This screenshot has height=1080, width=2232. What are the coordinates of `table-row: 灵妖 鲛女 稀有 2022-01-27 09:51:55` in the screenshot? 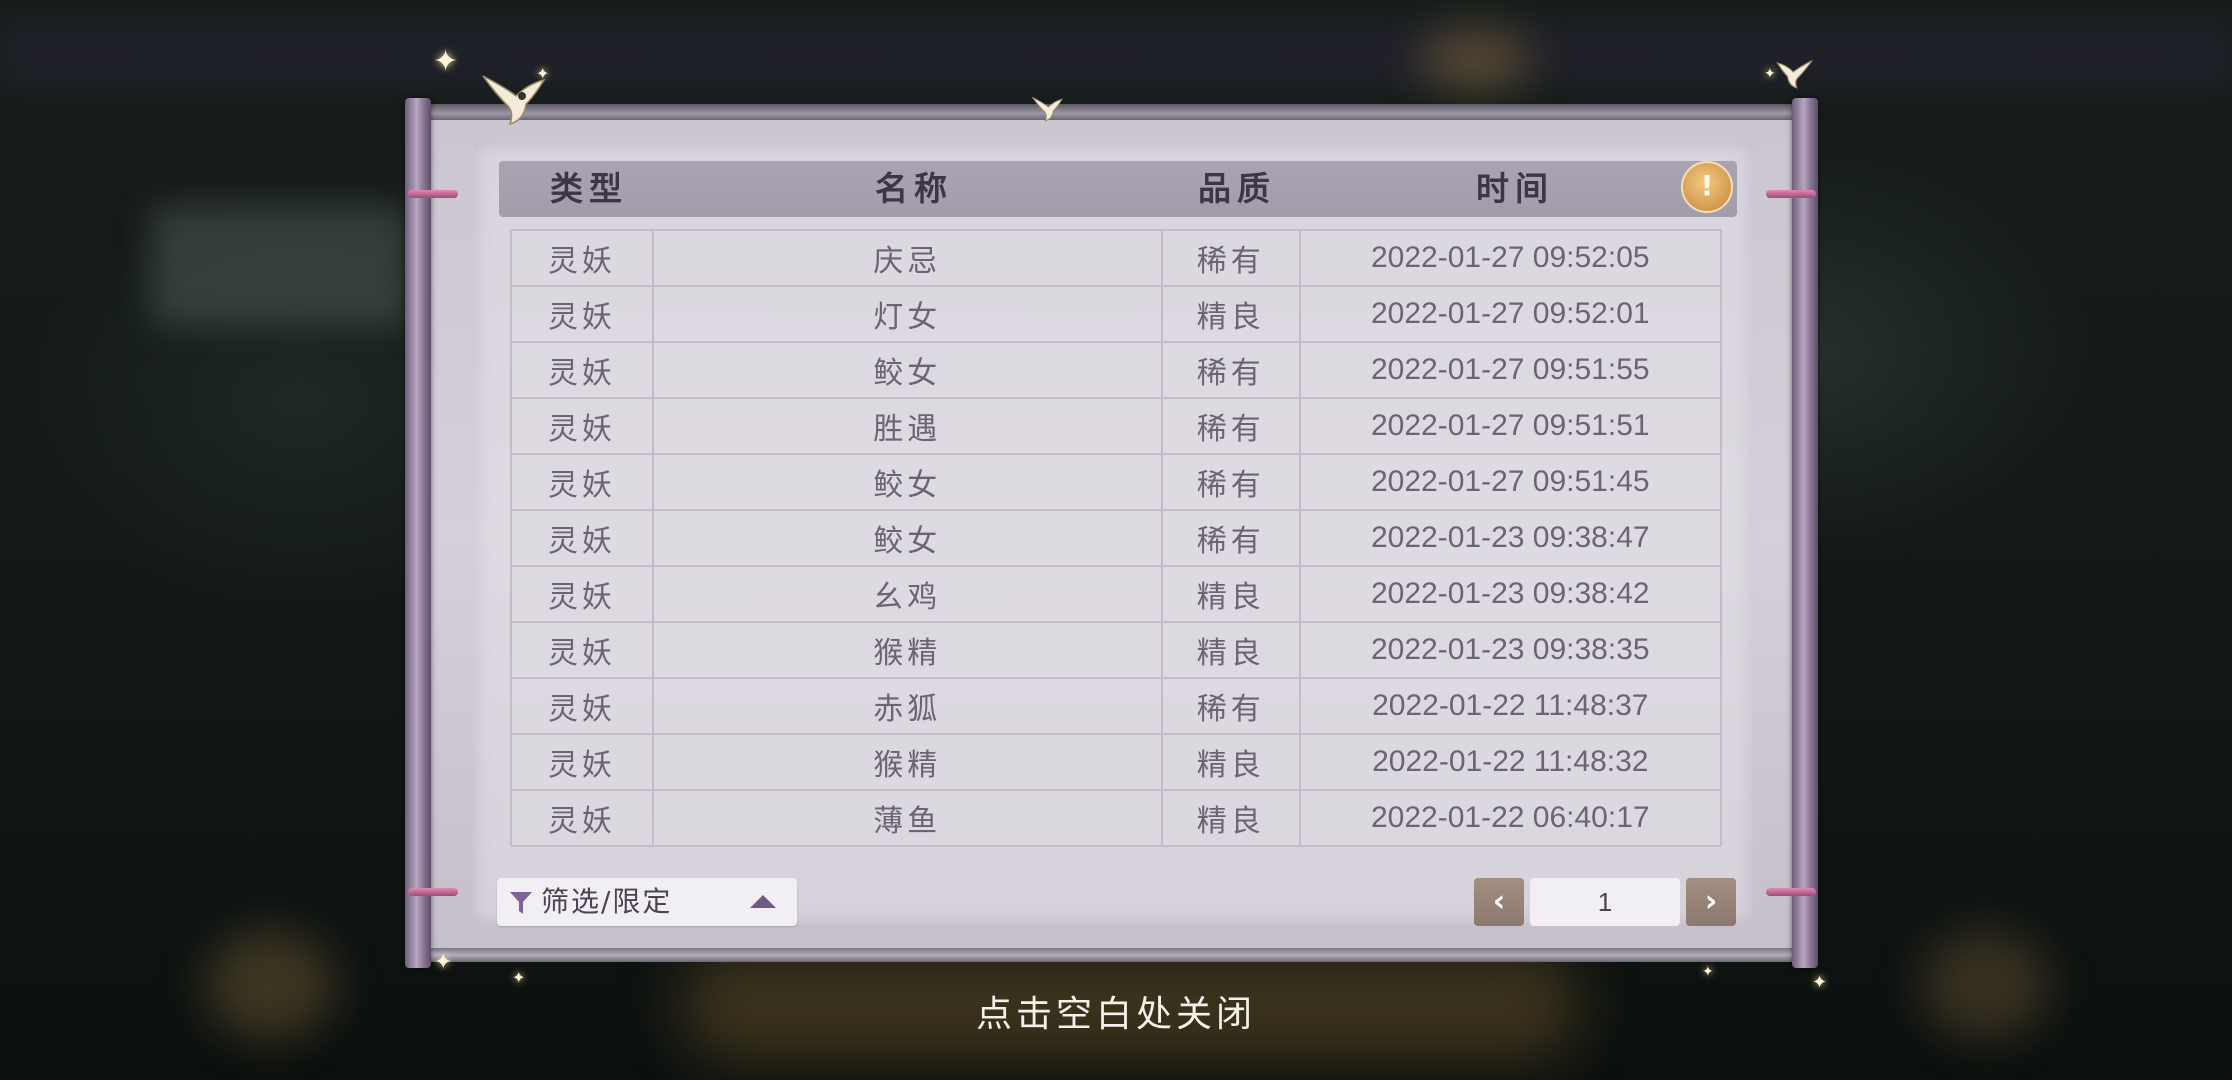 It's located at (1116, 370).